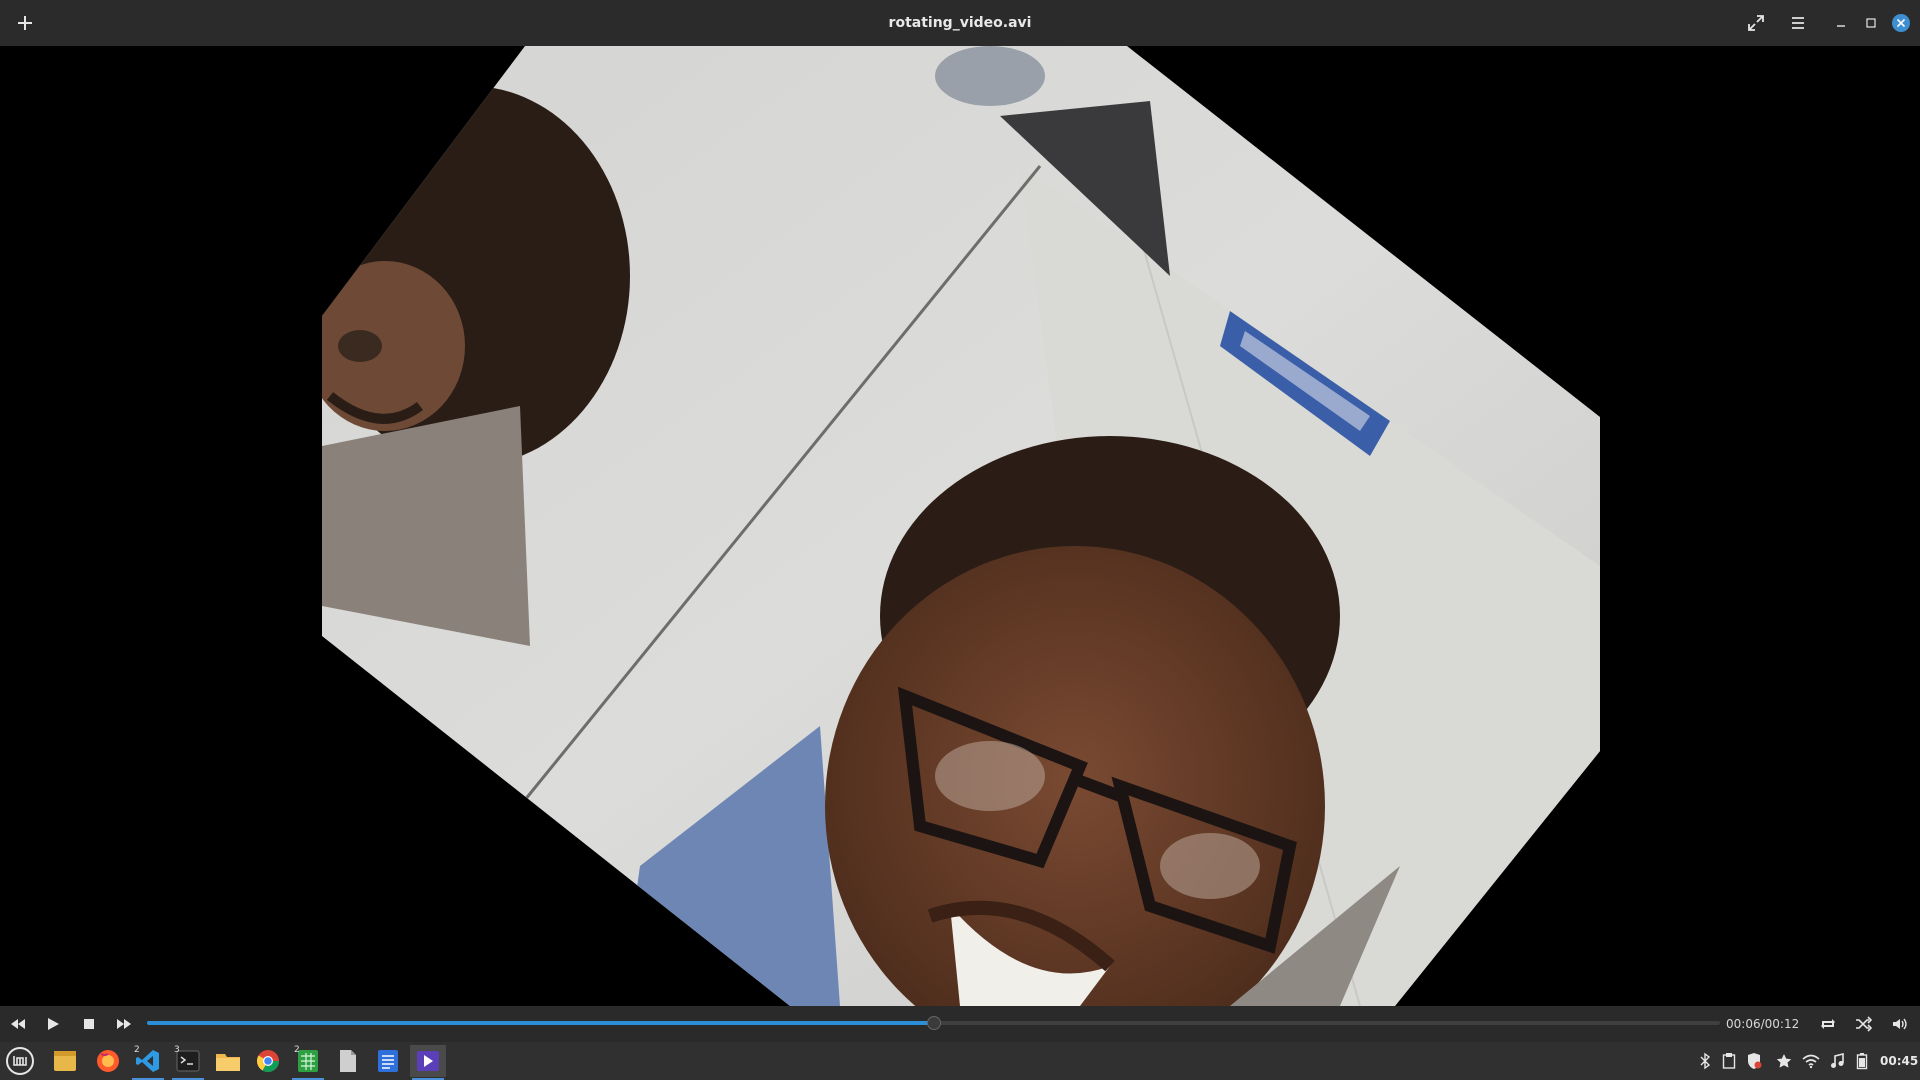 Image resolution: width=1920 pixels, height=1080 pixels. What do you see at coordinates (1841, 23) in the screenshot?
I see `minimize-button` at bounding box center [1841, 23].